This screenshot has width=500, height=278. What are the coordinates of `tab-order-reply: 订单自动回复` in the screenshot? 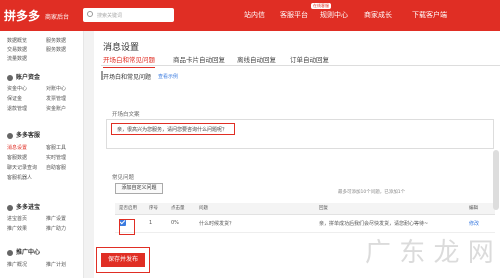 It's located at (309, 59).